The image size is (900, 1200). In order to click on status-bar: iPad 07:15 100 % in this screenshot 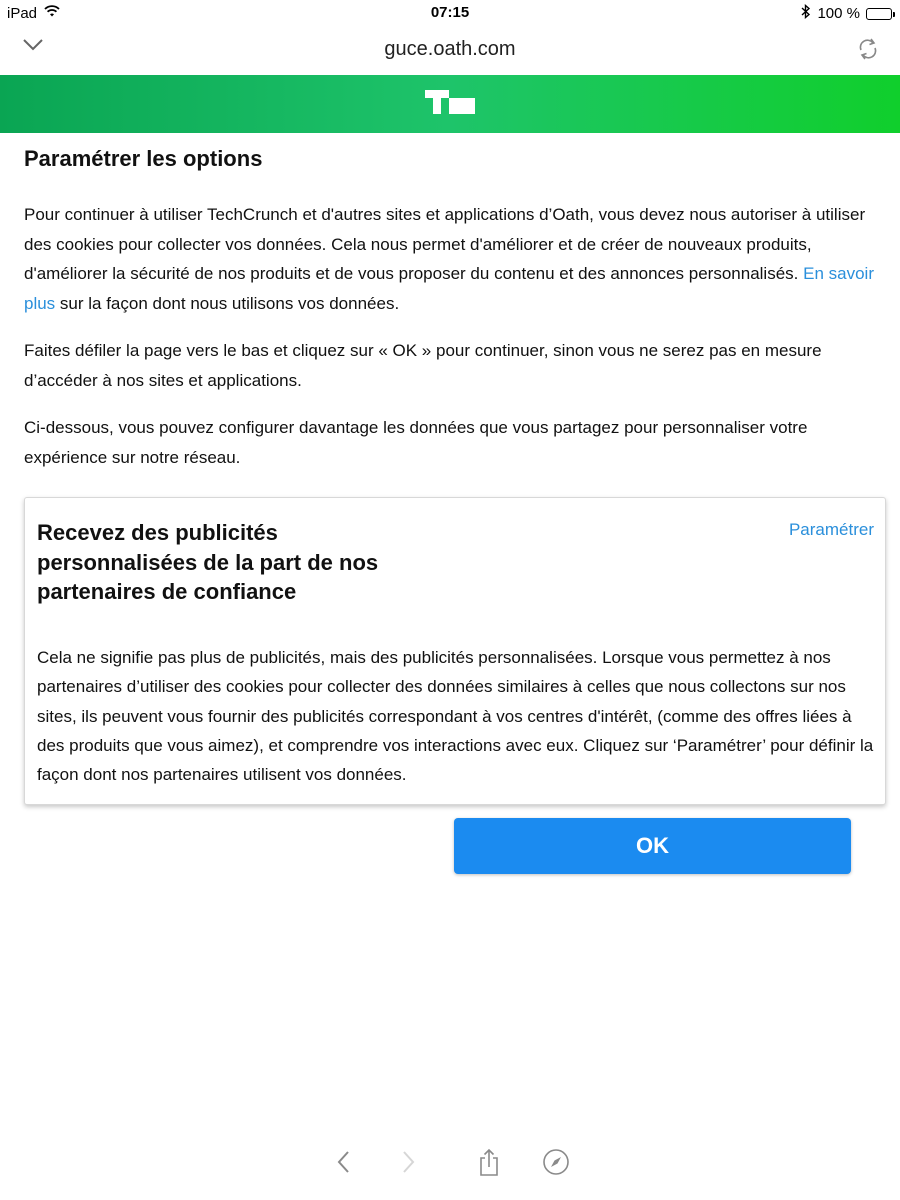, I will do `click(450, 13)`.